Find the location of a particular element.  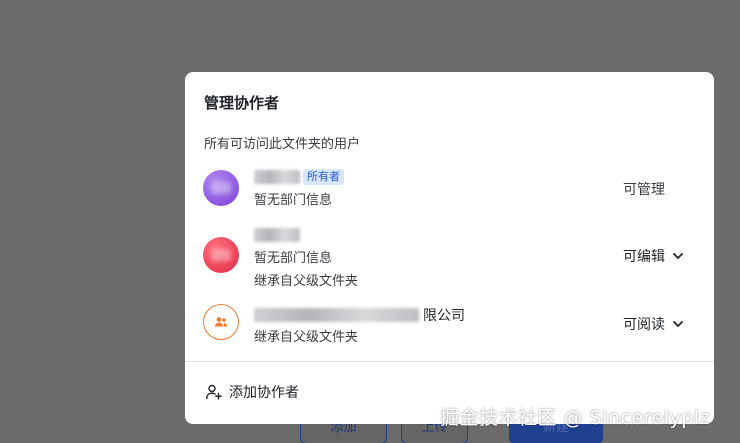

permission-dropdown: 可编辑 is located at coordinates (654, 256).